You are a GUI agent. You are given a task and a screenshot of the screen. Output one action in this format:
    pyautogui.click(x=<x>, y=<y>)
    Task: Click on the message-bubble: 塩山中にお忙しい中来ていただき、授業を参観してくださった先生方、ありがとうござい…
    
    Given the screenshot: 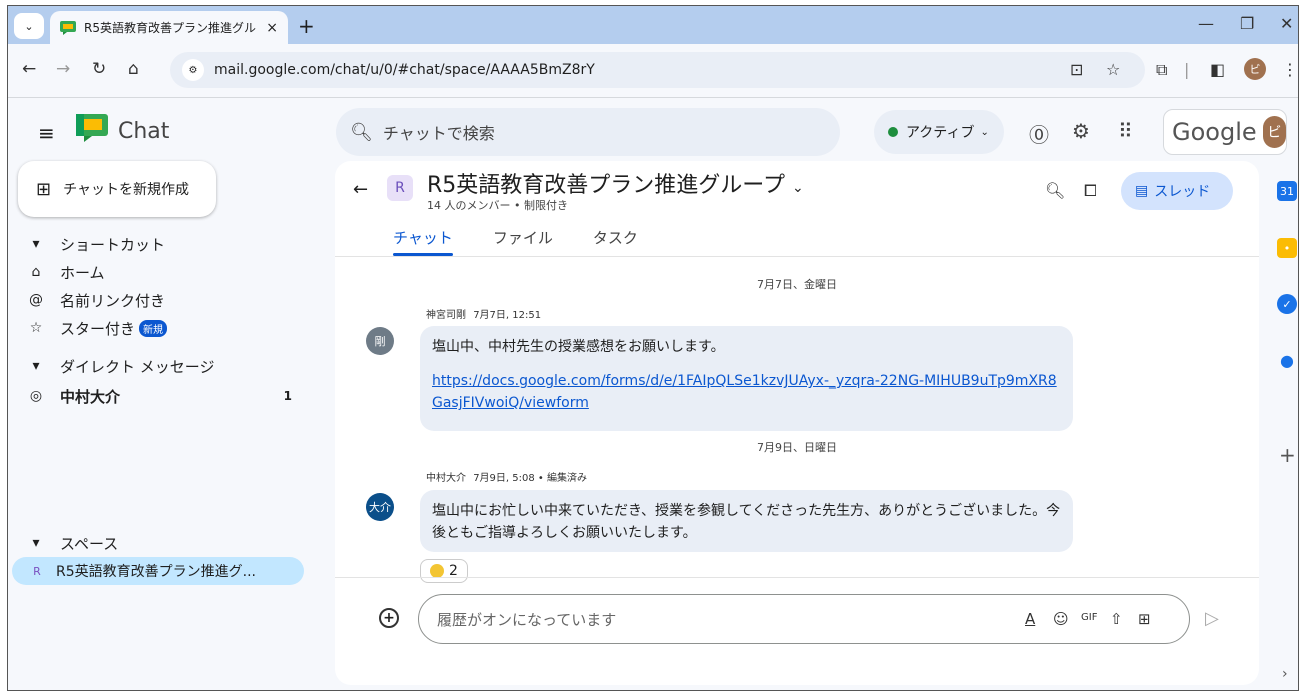 What is the action you would take?
    pyautogui.click(x=746, y=521)
    